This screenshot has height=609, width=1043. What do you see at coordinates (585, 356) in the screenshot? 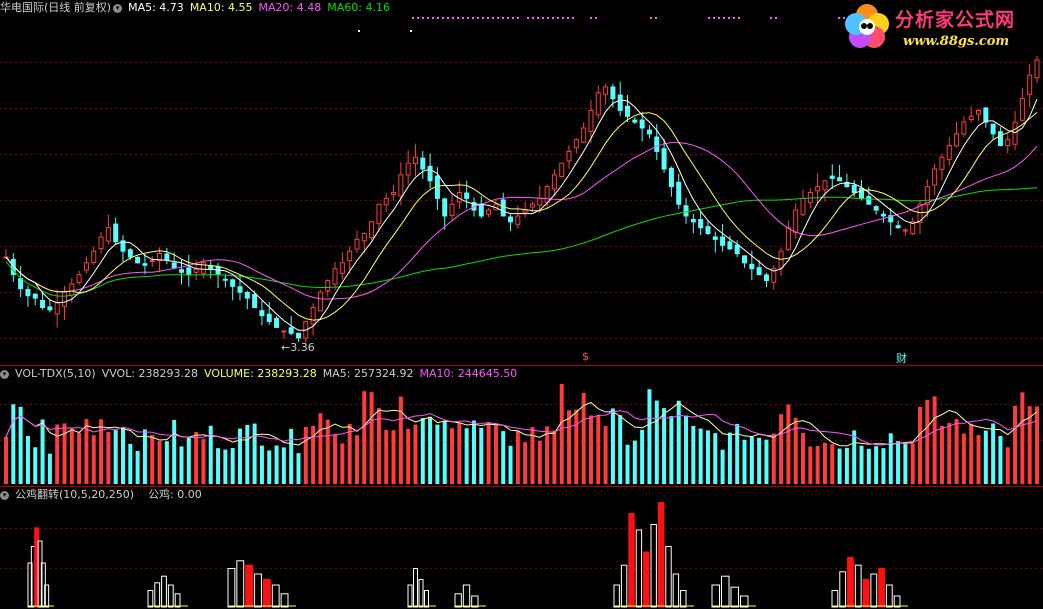
I see `event-marker-dividend: $` at bounding box center [585, 356].